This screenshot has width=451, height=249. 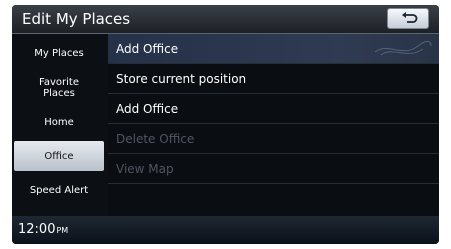 I want to click on sidebar-item-label: Office, so click(x=59, y=156).